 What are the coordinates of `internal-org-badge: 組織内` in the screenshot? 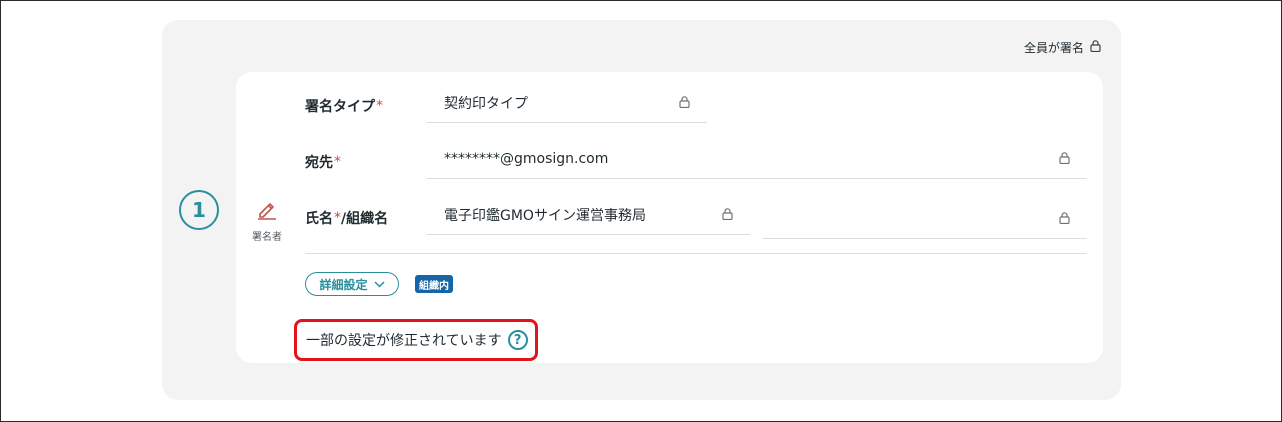 It's located at (434, 284).